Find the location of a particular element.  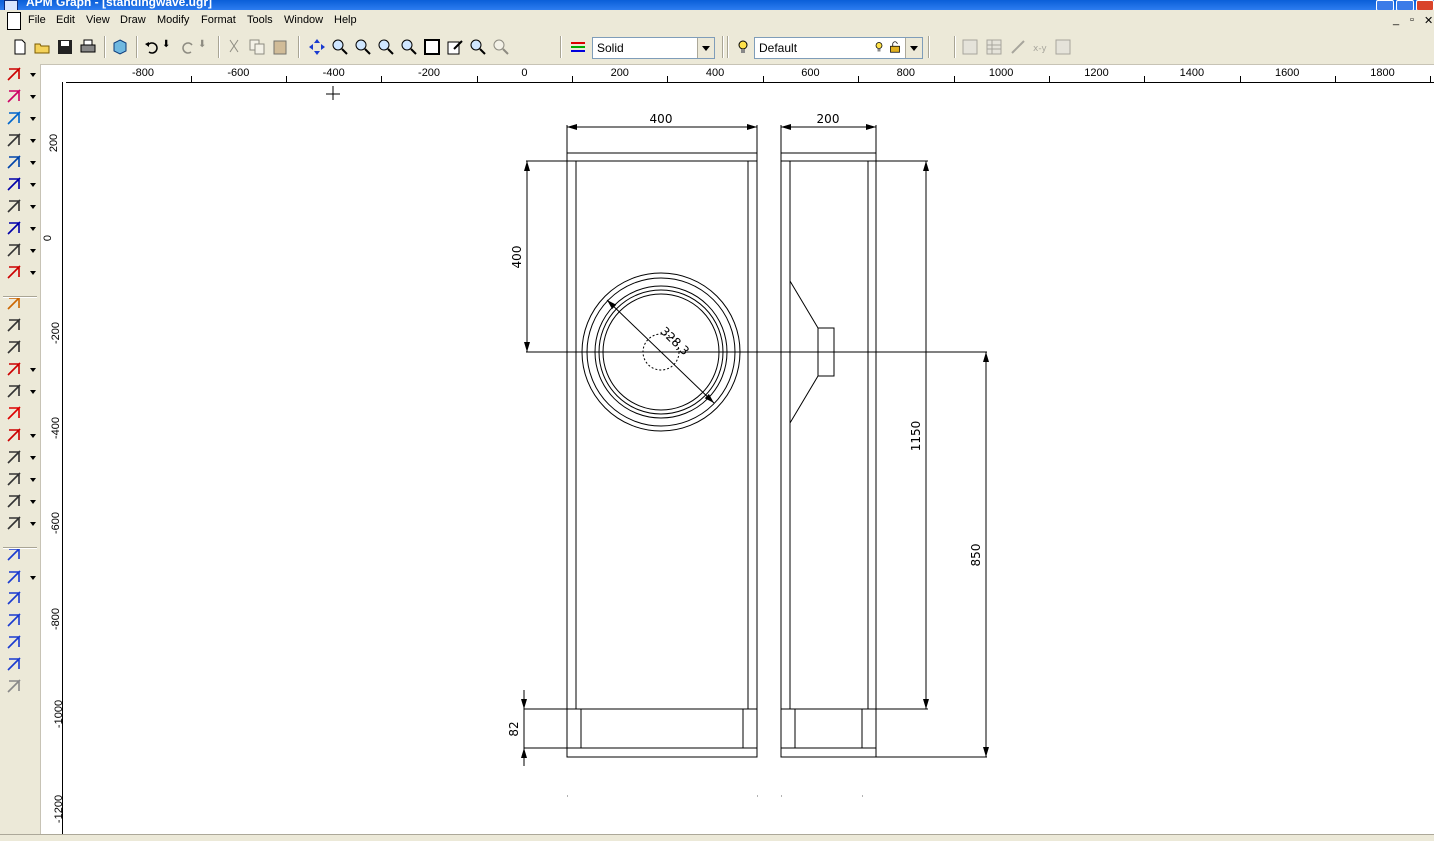

undo-icon is located at coordinates (152, 47).